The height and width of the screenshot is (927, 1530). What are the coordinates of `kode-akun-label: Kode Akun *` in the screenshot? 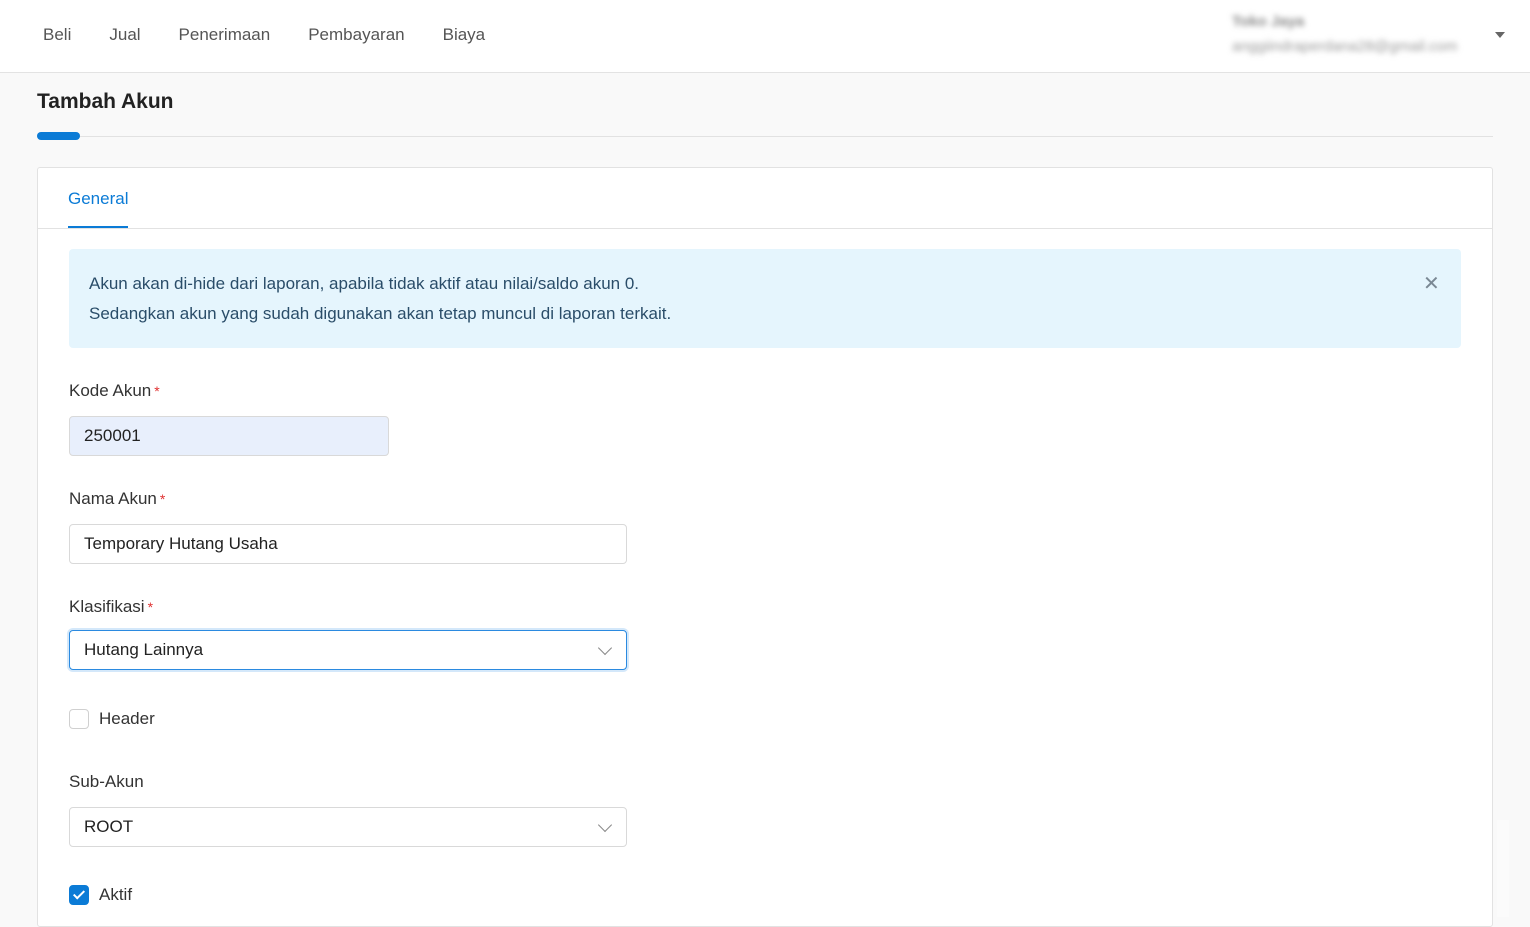 It's located at (114, 390).